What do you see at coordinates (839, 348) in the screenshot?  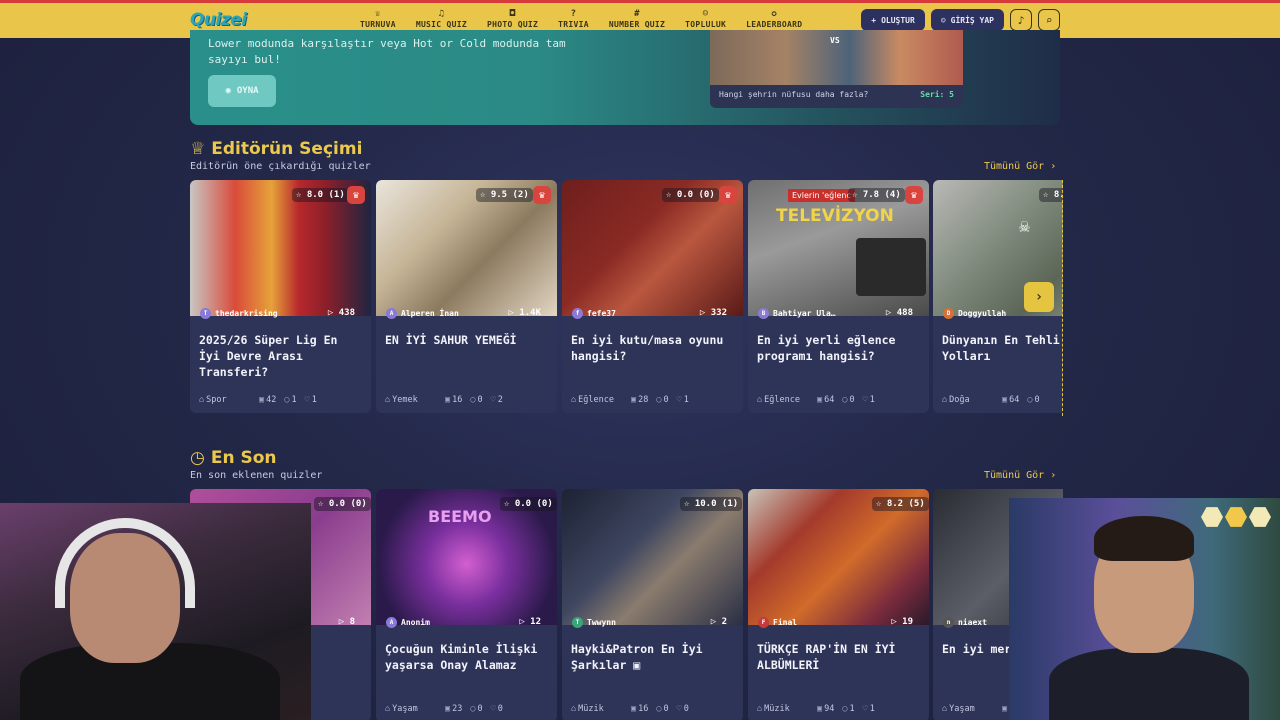 I see `quiz-title: En iyi yerli eğlence programı hangisi?` at bounding box center [839, 348].